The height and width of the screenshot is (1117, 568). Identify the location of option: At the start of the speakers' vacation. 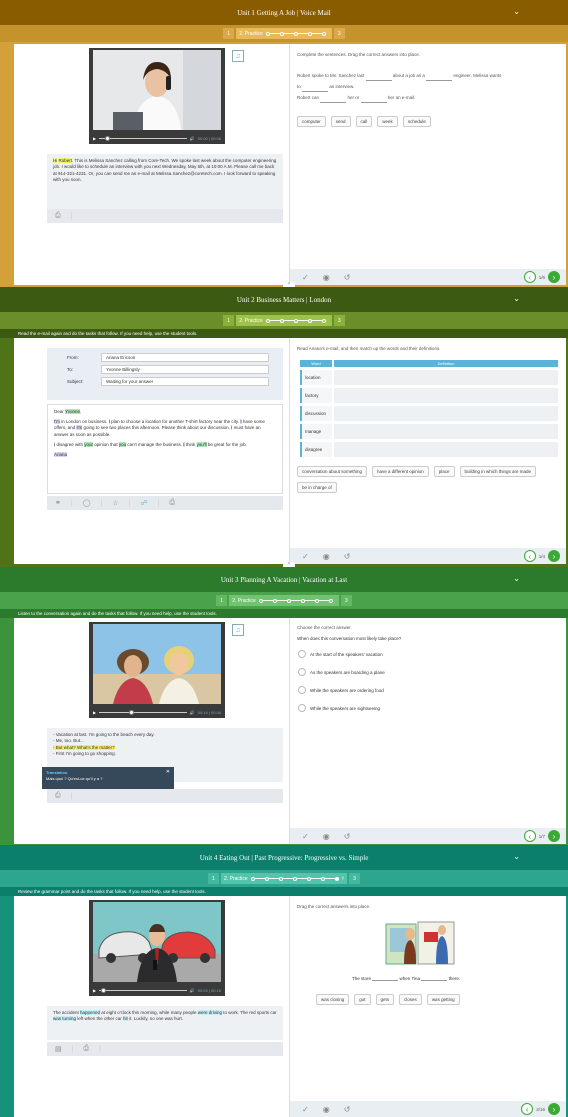
(341, 654).